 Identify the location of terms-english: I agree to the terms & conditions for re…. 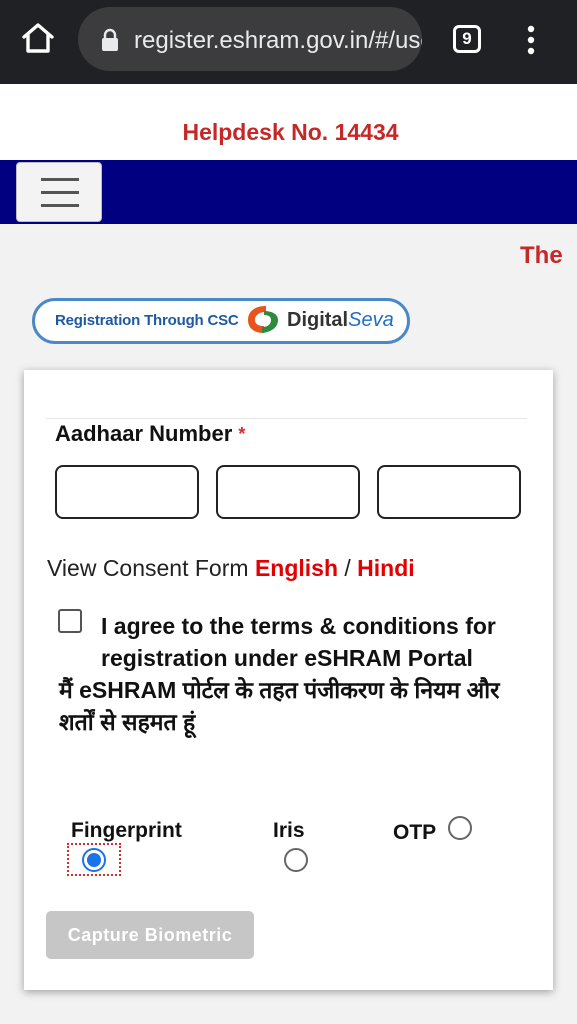
(298, 642).